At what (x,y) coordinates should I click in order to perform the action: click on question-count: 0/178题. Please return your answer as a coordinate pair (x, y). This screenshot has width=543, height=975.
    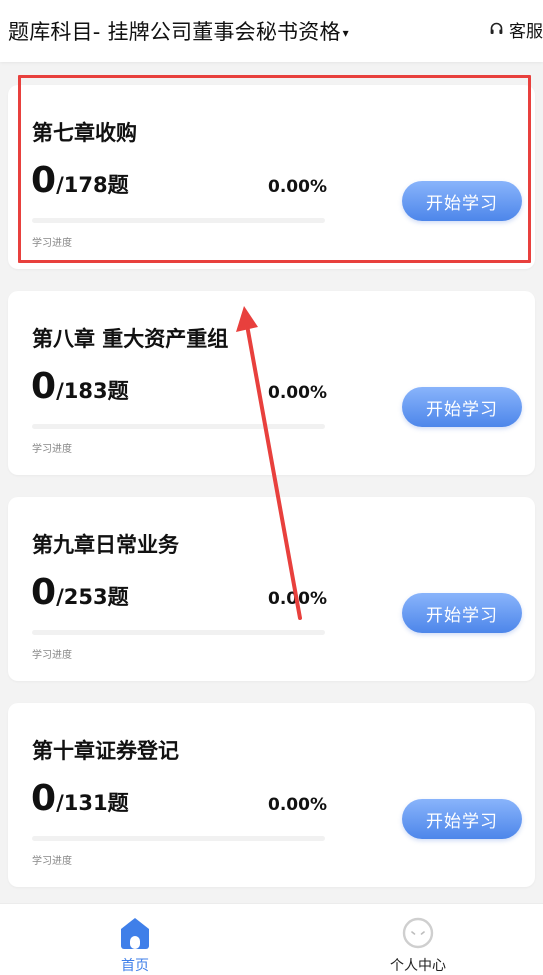
    Looking at the image, I should click on (80, 181).